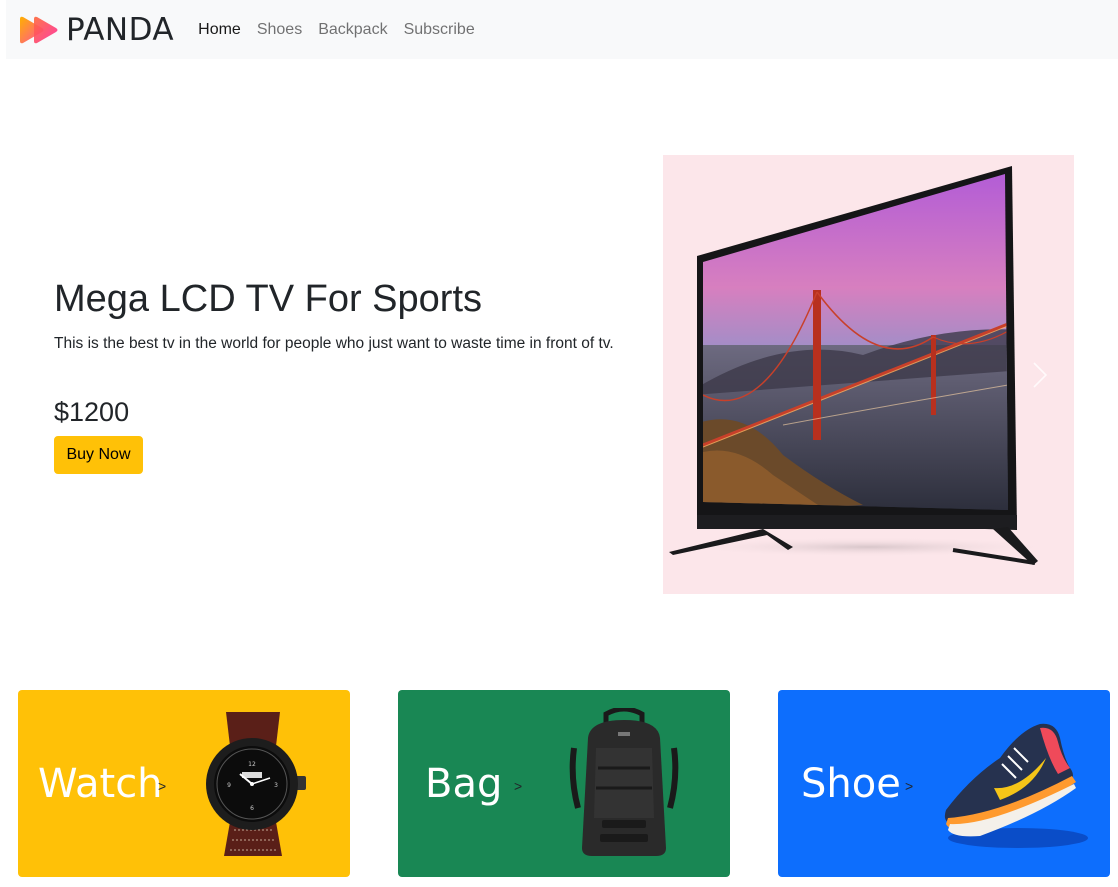  What do you see at coordinates (252, 808) in the screenshot?
I see `svg-text: 6` at bounding box center [252, 808].